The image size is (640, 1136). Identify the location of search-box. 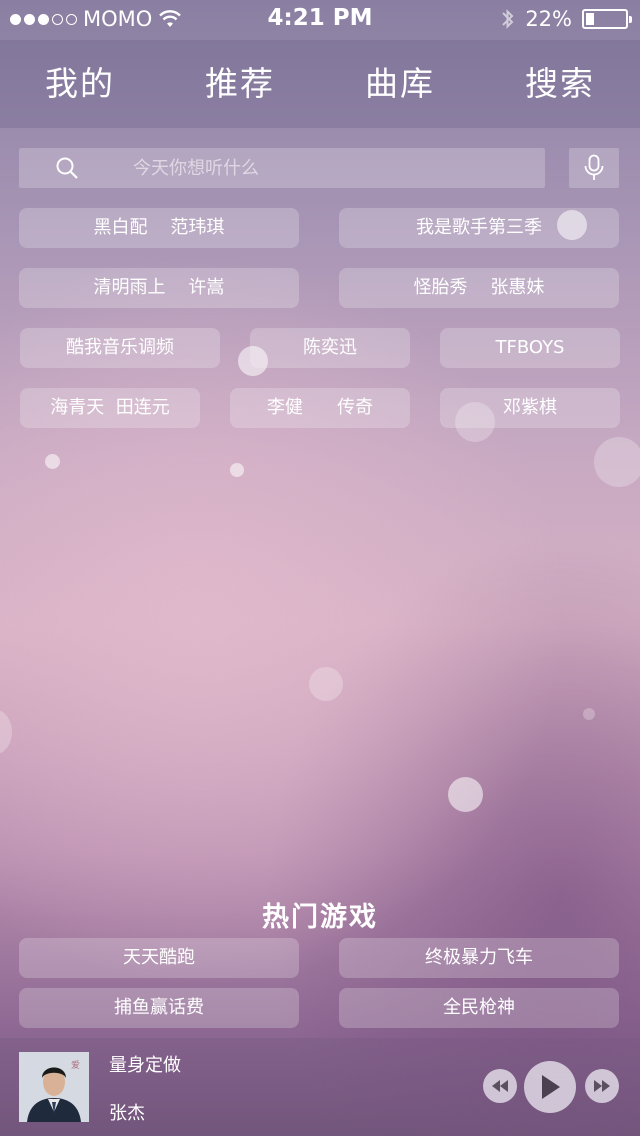
(282, 168).